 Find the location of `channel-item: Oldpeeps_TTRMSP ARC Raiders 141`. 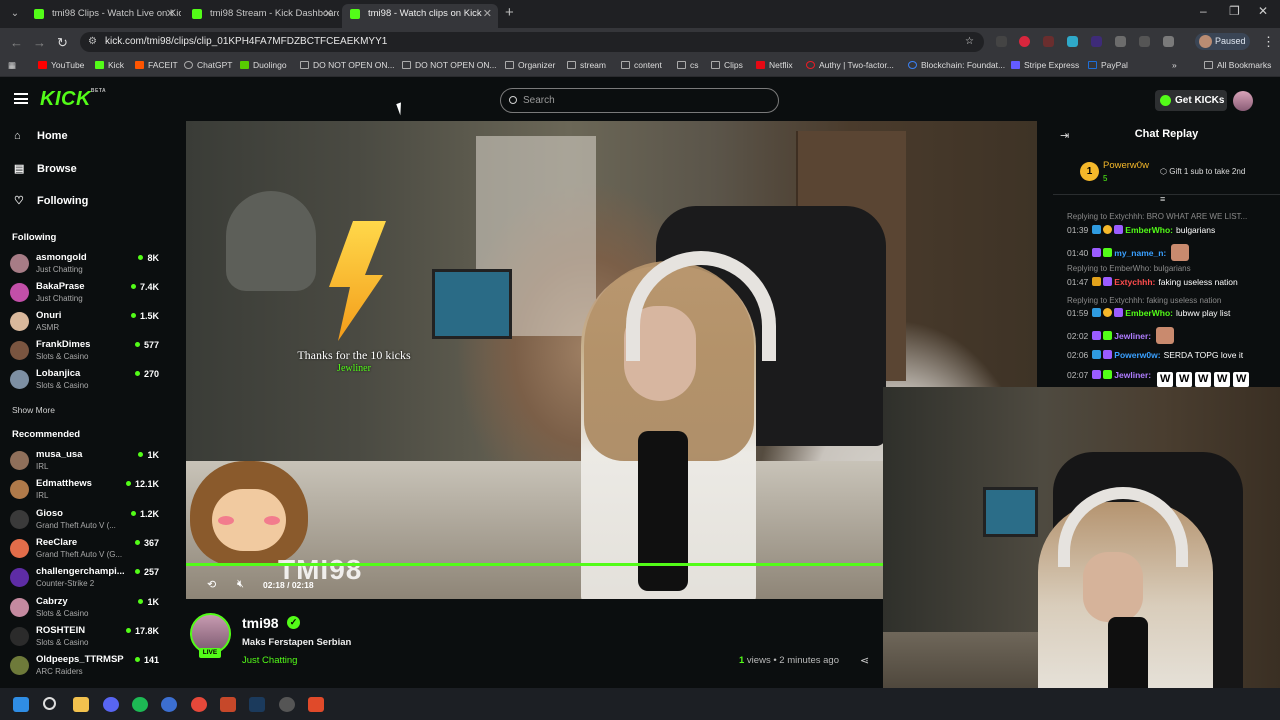

channel-item: Oldpeeps_TTRMSP ARC Raiders 141 is located at coordinates (85, 667).